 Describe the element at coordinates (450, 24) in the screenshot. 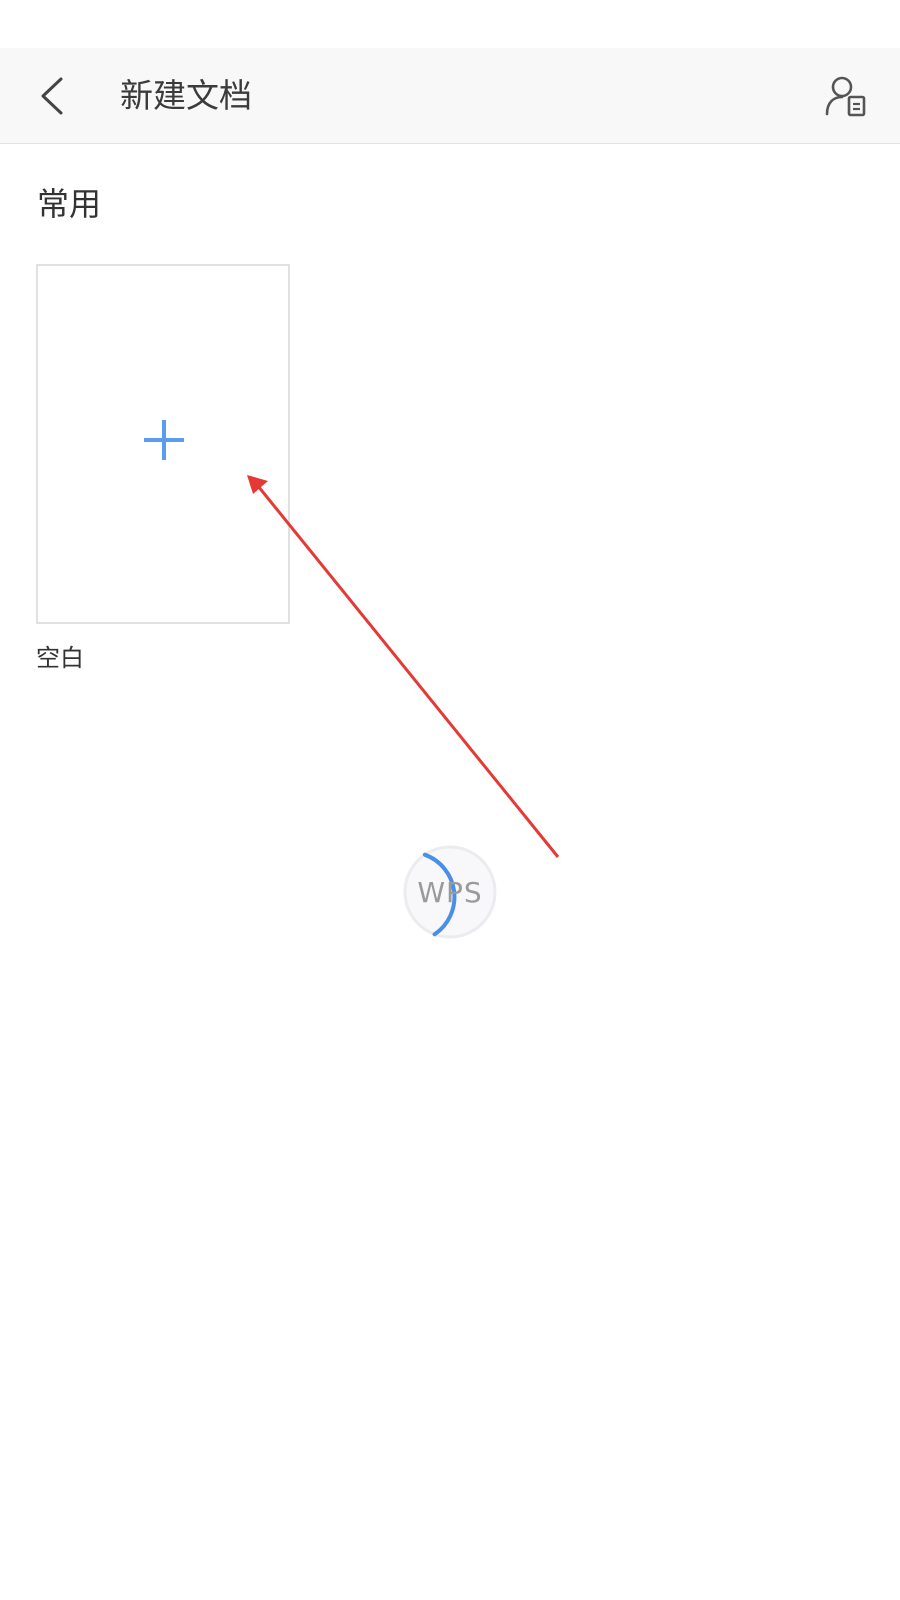

I see `status-bar` at that location.